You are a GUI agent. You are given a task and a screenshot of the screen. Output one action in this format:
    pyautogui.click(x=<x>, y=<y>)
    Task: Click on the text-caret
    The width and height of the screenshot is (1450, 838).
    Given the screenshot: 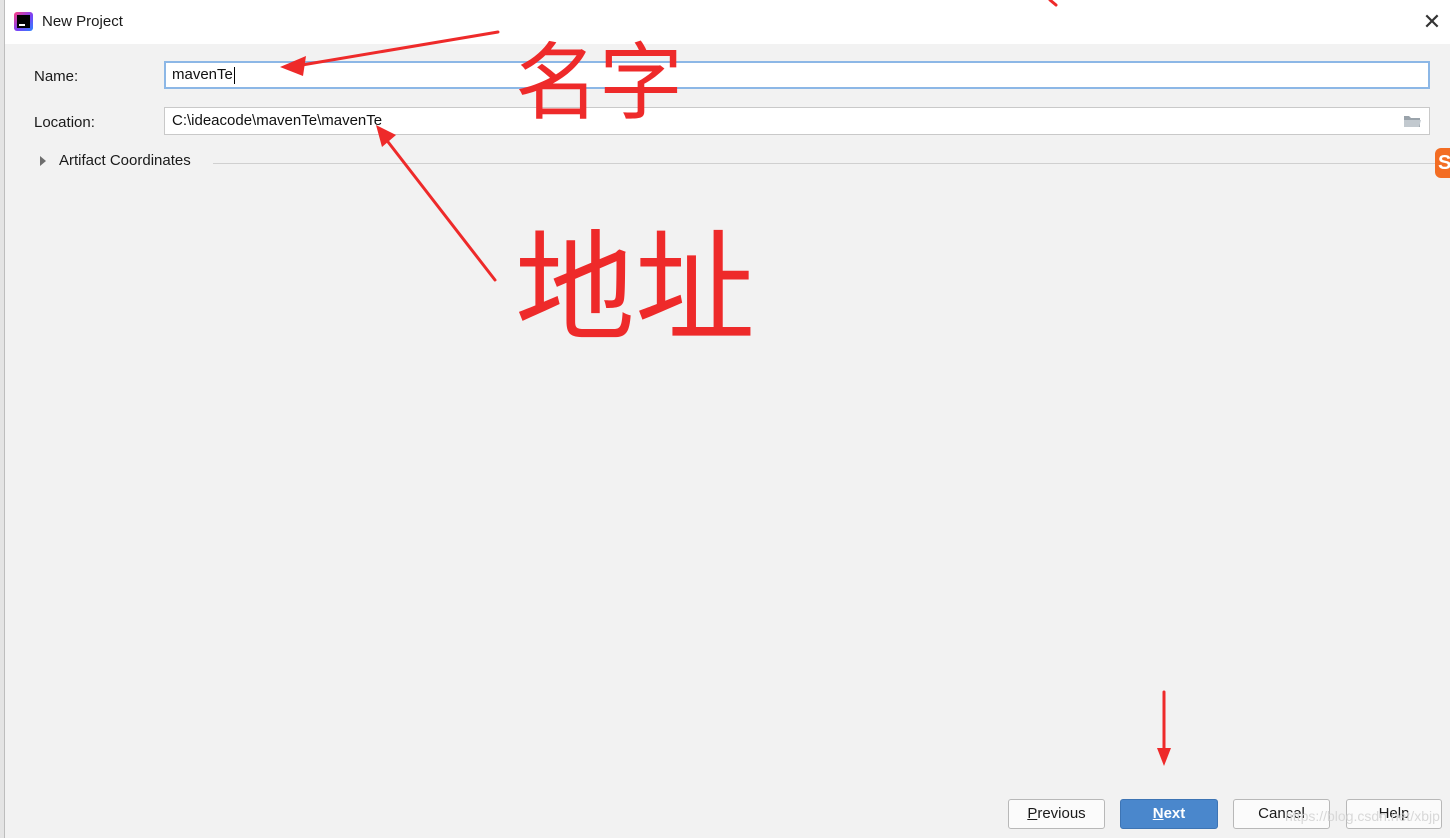 What is the action you would take?
    pyautogui.click(x=234, y=75)
    